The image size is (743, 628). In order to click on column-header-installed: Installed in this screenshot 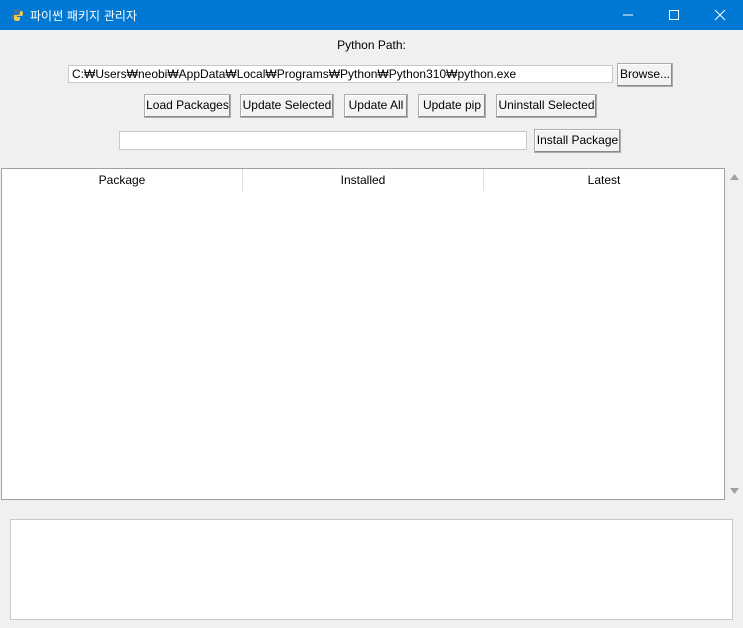, I will do `click(363, 180)`.